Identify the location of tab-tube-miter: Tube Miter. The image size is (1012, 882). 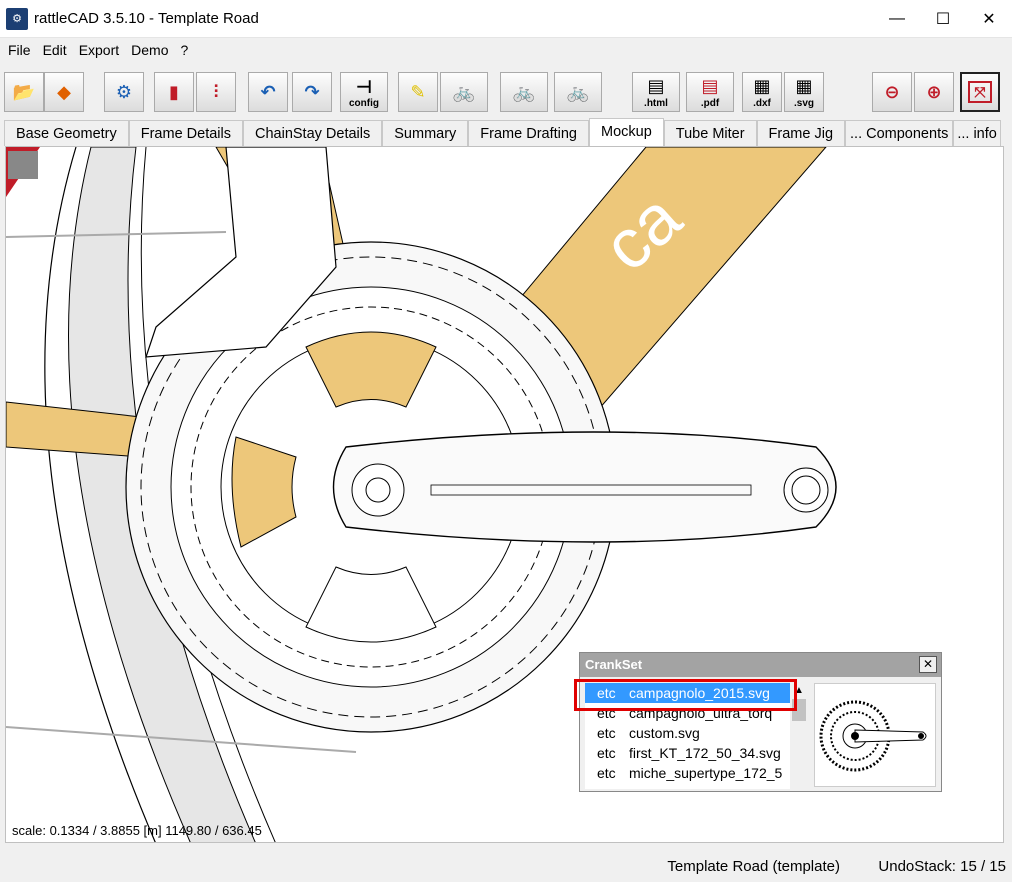
(710, 133).